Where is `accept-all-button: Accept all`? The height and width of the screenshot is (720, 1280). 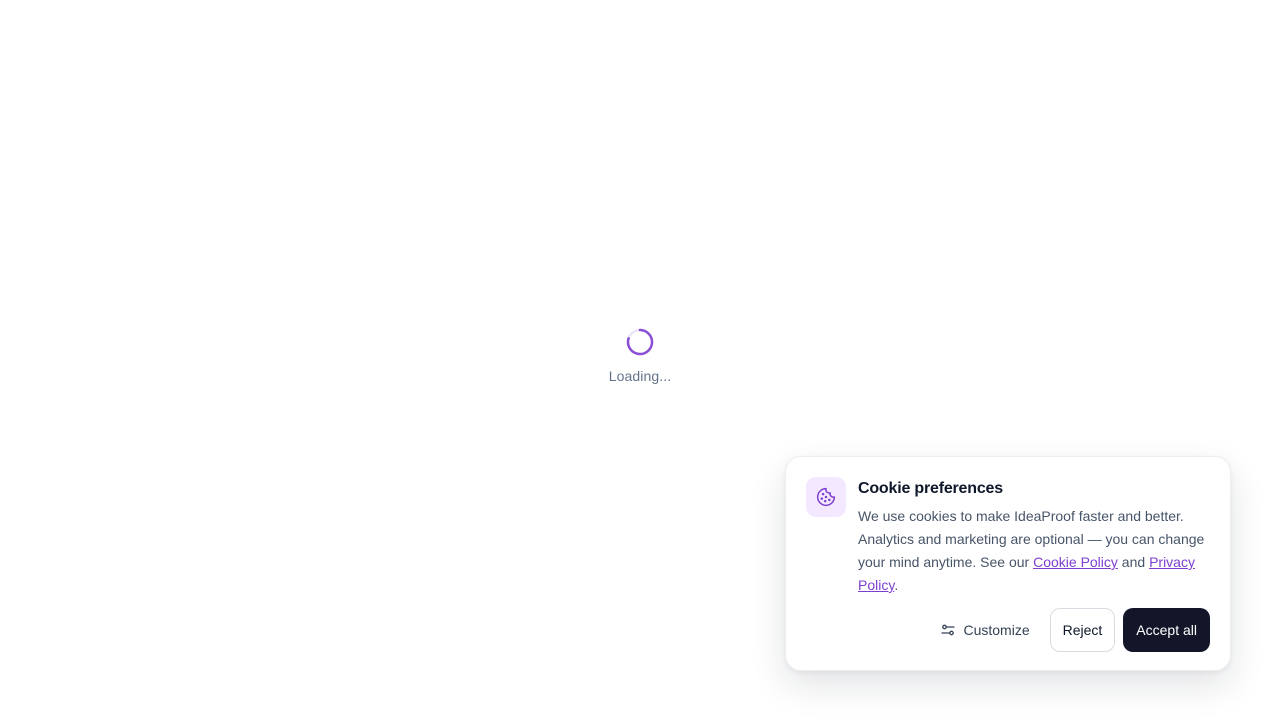
accept-all-button: Accept all is located at coordinates (1166, 630).